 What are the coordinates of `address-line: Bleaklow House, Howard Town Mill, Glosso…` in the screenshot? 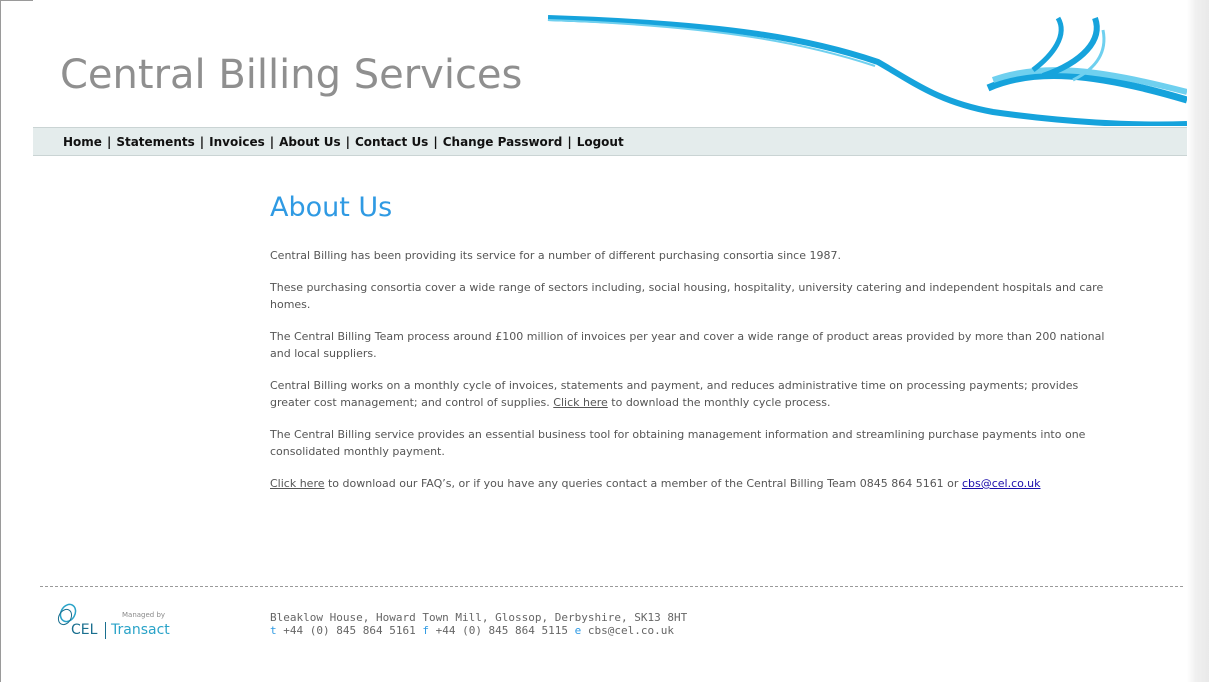 It's located at (479, 617).